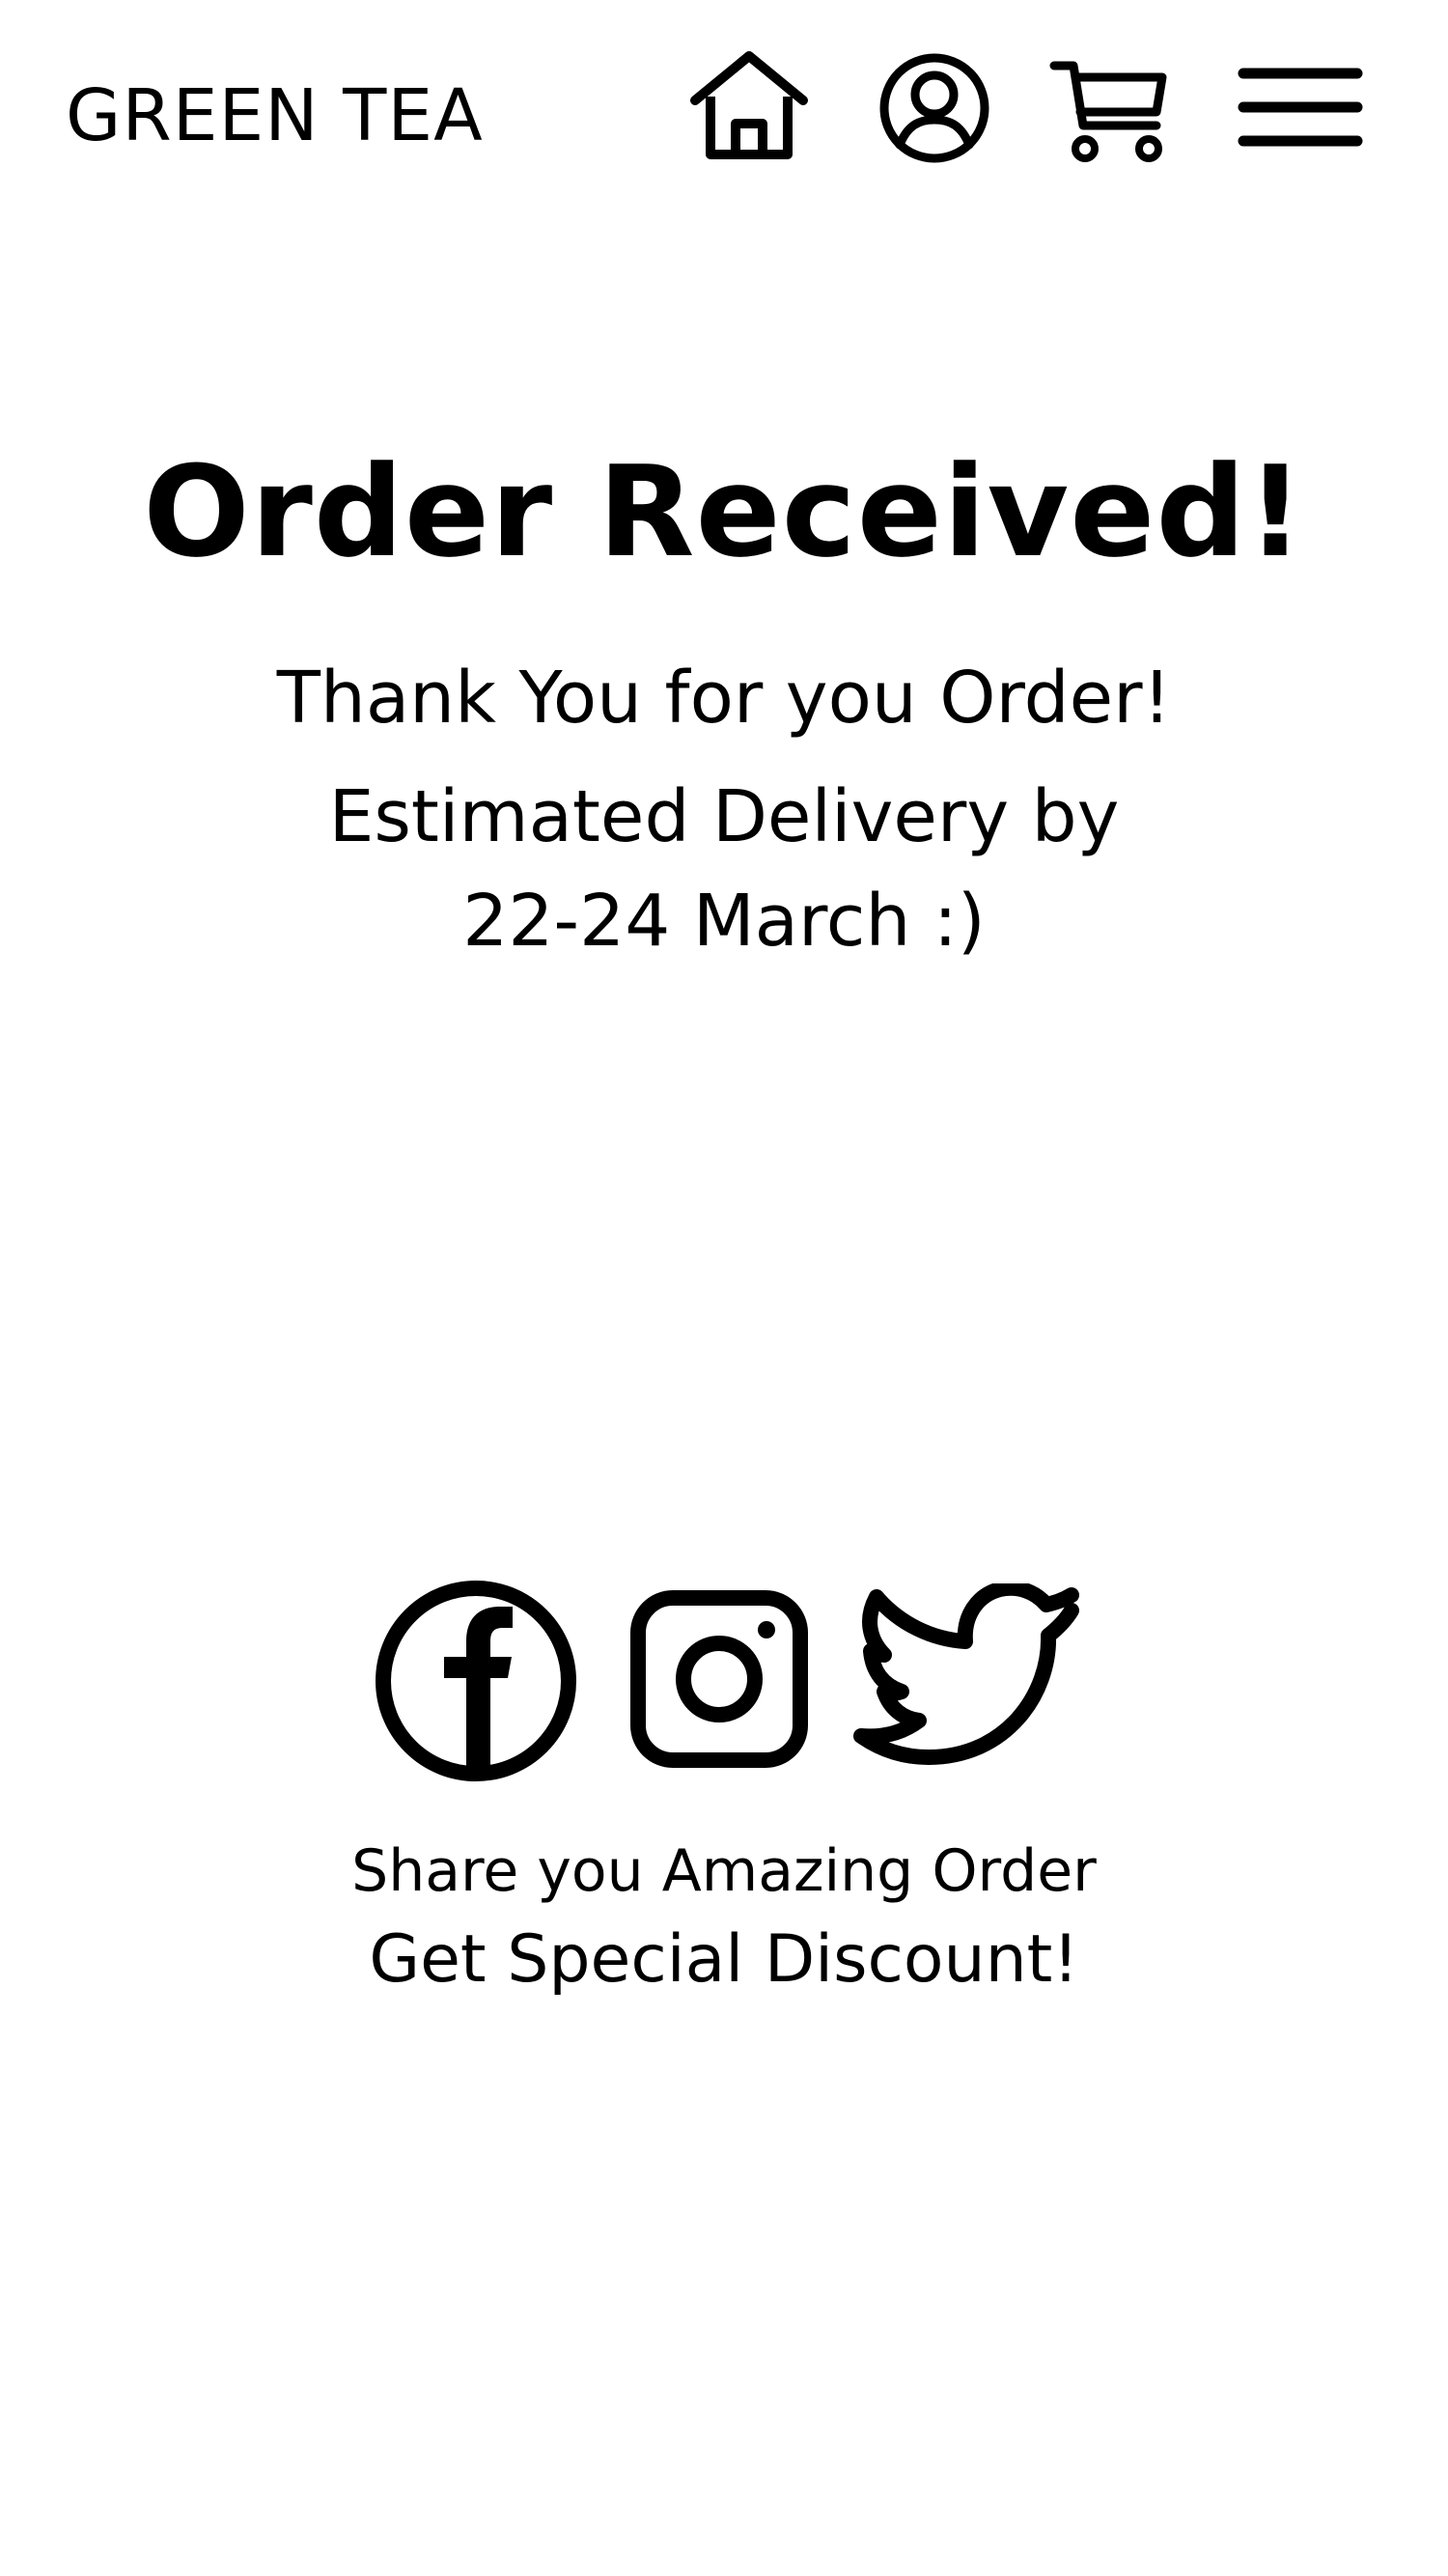 This screenshot has height=2576, width=1448. I want to click on share-prompt: Share you Amazing Order, so click(724, 1871).